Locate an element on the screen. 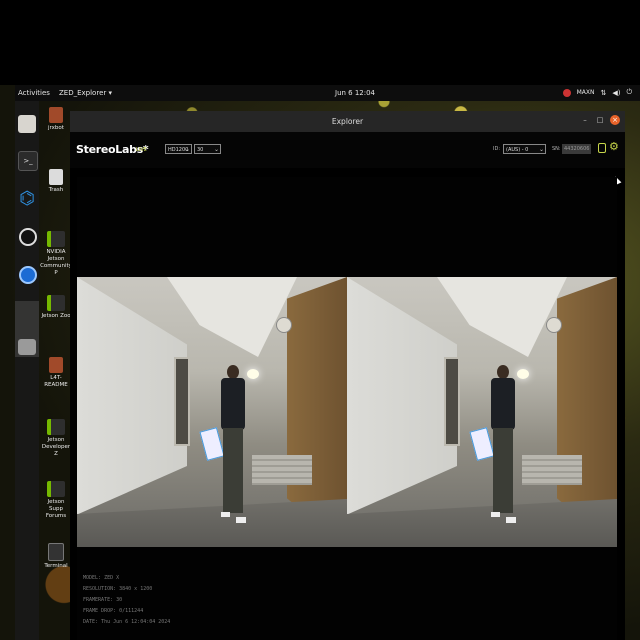  frame-drop-text: FRAME DROP: 0/111244 is located at coordinates (113, 611).